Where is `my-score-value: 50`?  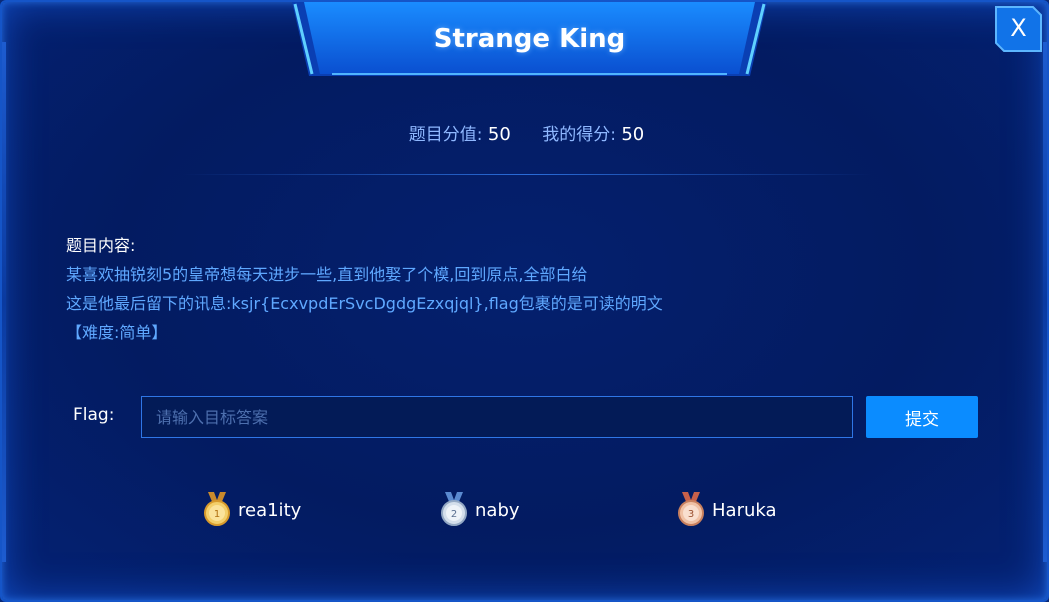 my-score-value: 50 is located at coordinates (633, 134).